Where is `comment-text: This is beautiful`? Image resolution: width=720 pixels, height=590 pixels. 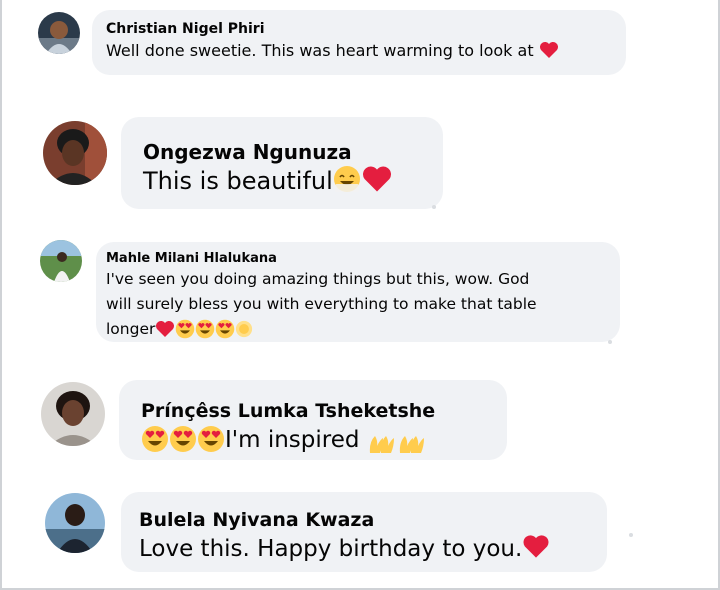 comment-text: This is beautiful is located at coordinates (282, 181).